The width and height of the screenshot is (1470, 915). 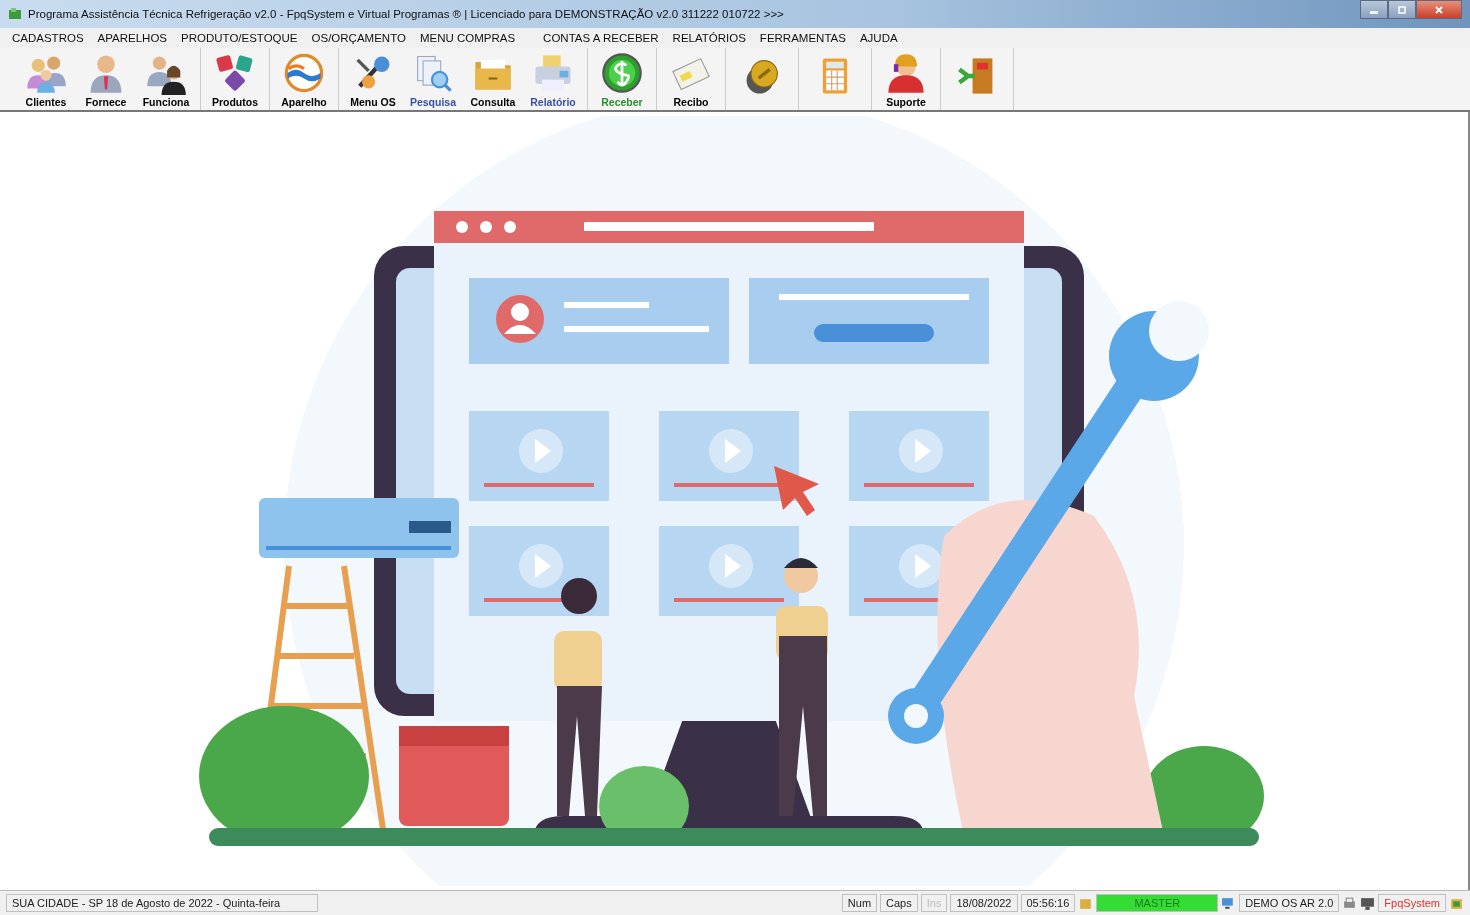 I want to click on toolbar-button: Consulta, so click(x=493, y=79).